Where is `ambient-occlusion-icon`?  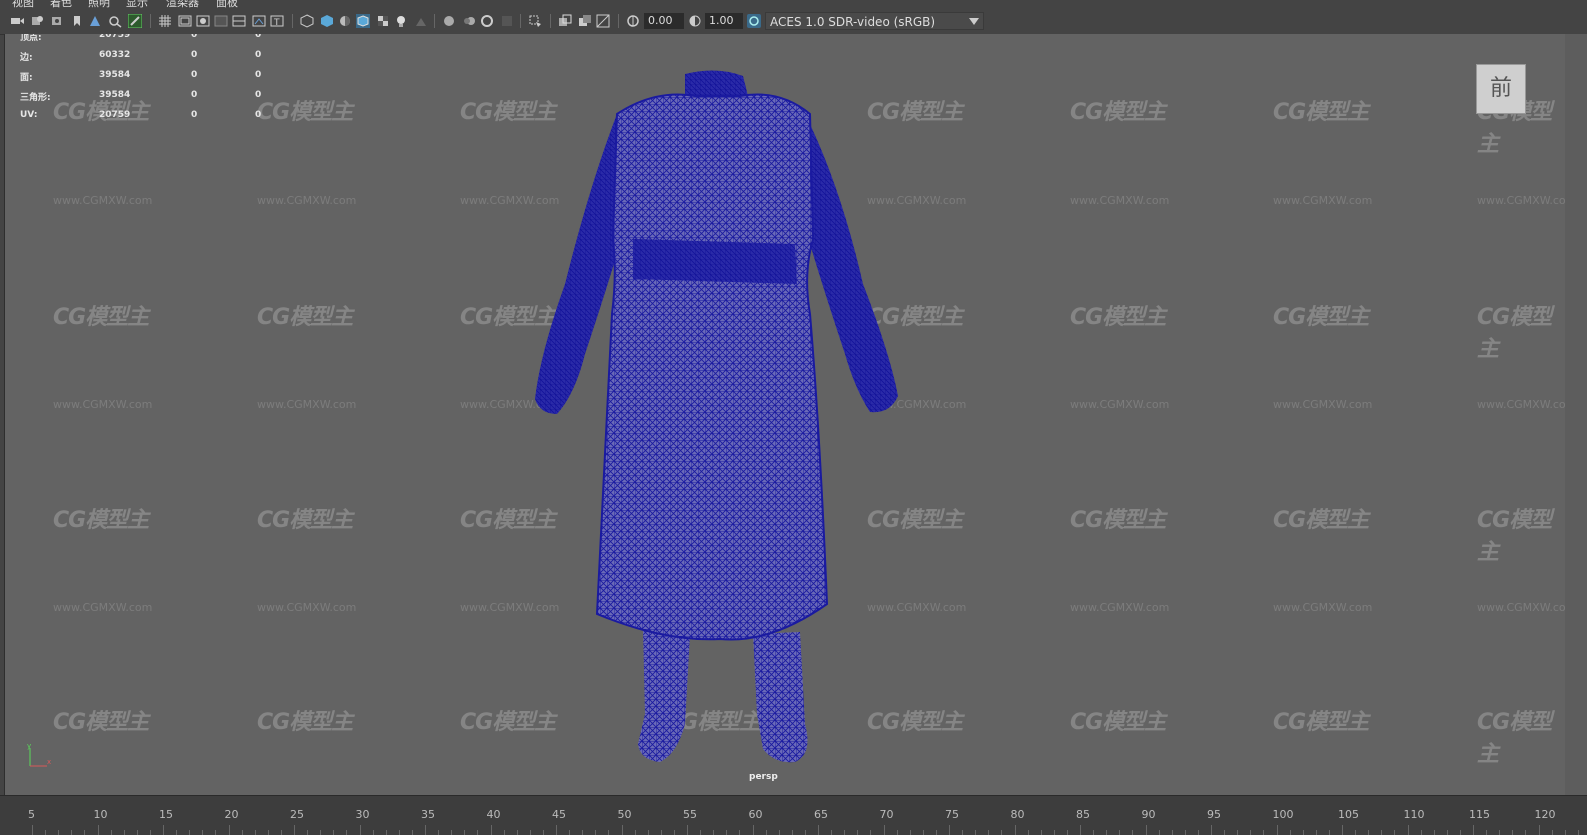
ambient-occlusion-icon is located at coordinates (449, 21).